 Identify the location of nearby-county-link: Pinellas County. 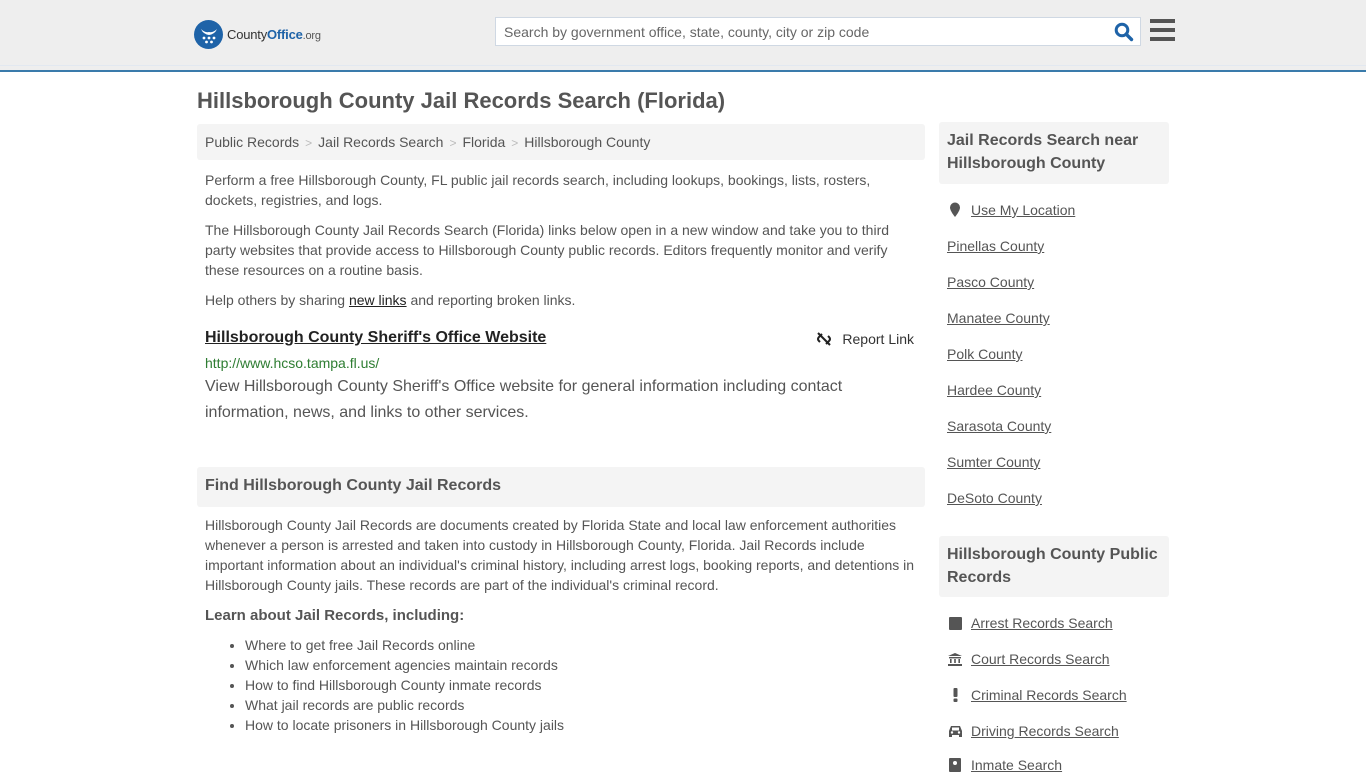
(995, 246).